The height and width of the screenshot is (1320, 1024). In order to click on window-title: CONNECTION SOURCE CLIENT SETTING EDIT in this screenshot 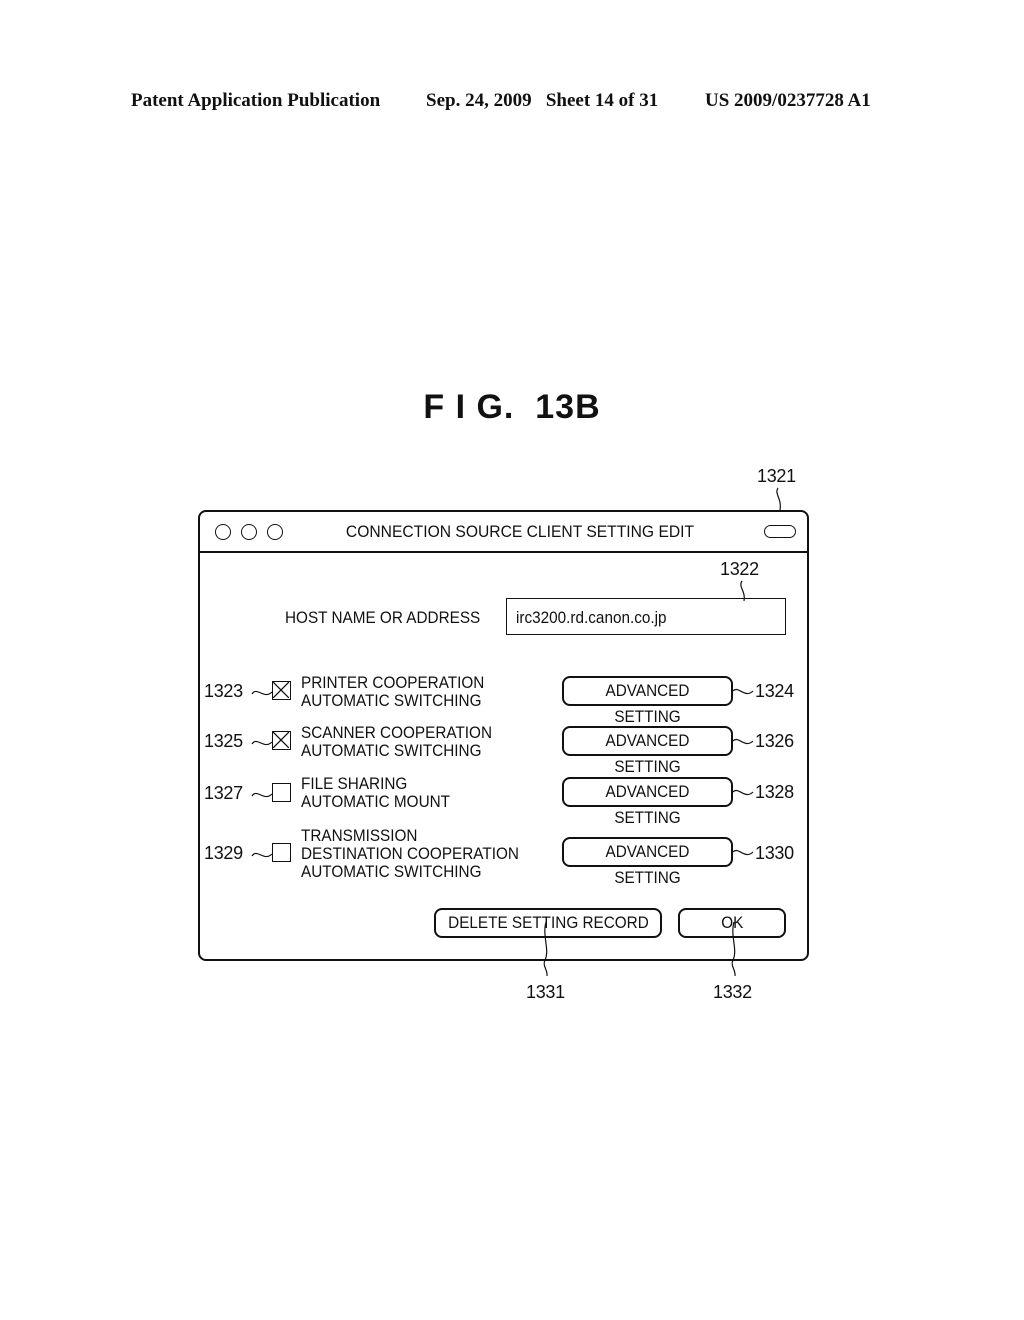, I will do `click(520, 531)`.